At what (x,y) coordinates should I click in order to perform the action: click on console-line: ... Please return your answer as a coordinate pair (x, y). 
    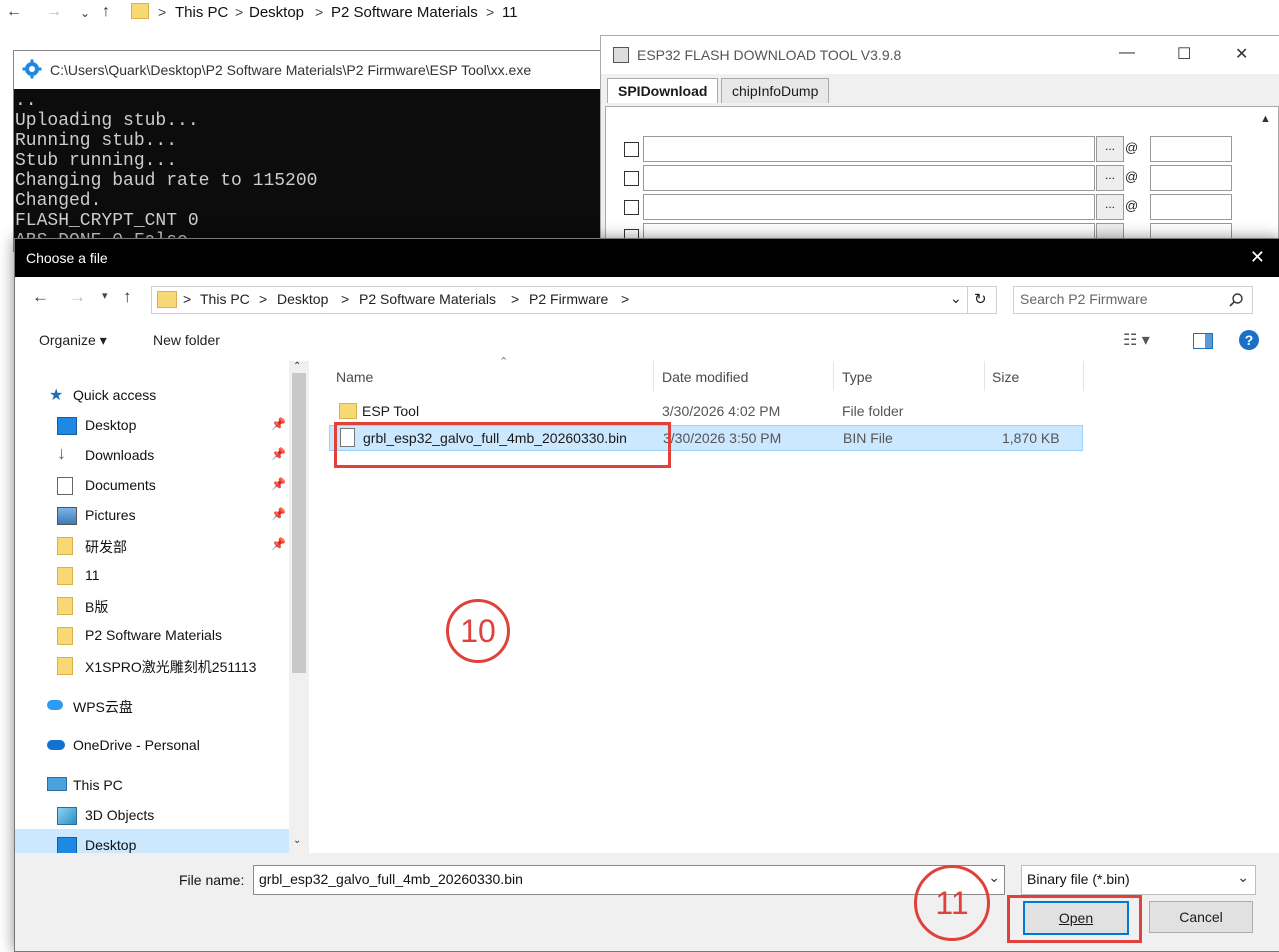
    Looking at the image, I should click on (26, 101).